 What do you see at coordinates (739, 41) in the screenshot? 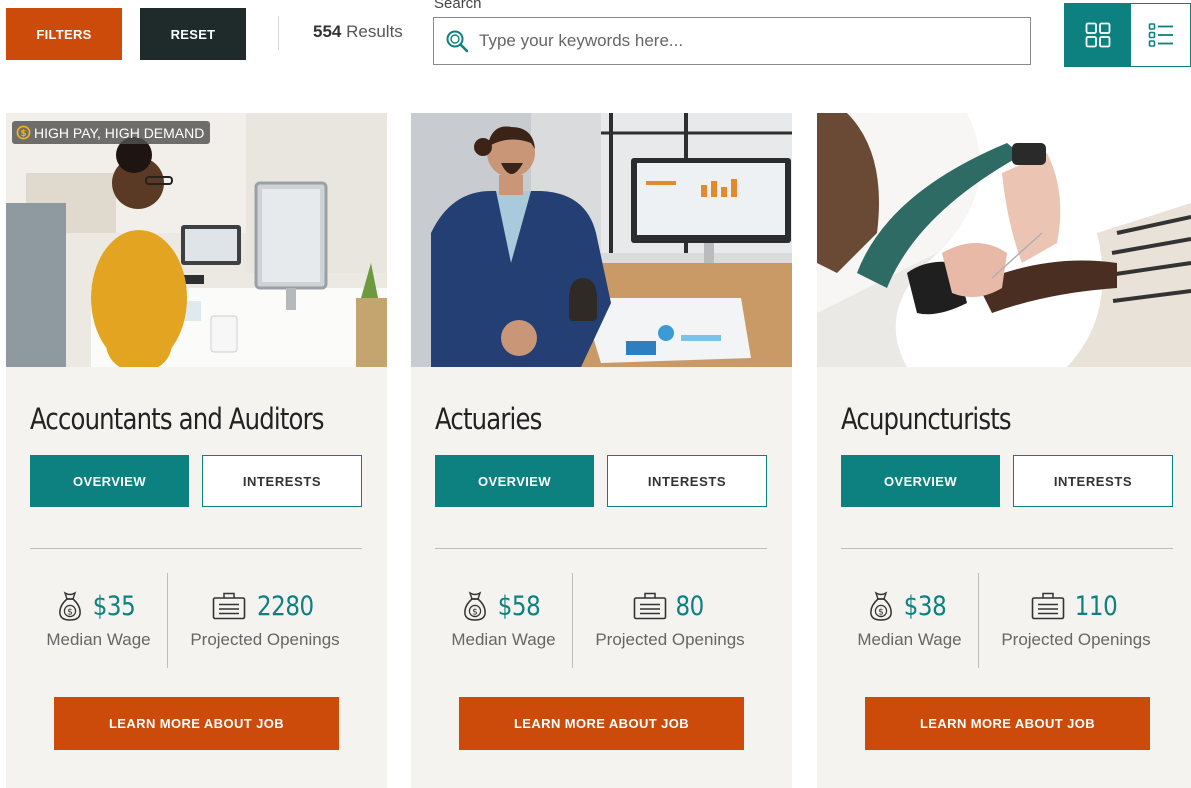
I see `search-input` at bounding box center [739, 41].